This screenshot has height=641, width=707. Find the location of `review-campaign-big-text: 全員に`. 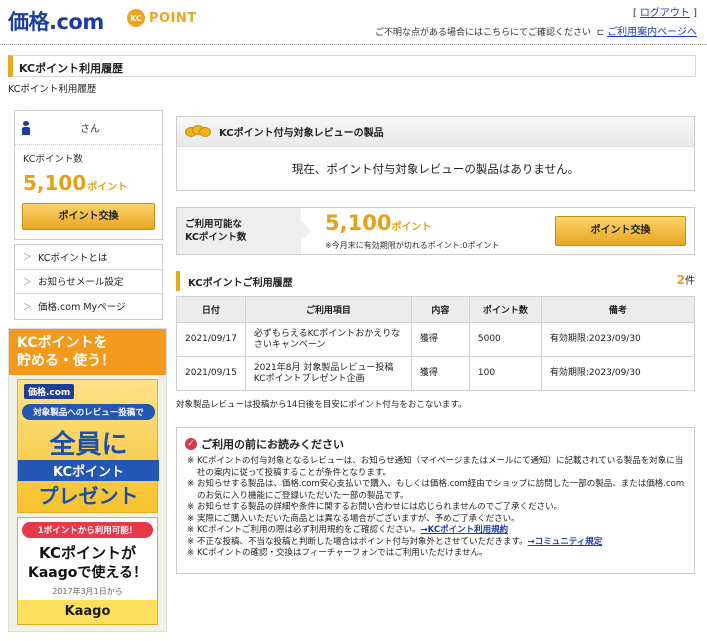

review-campaign-big-text: 全員に is located at coordinates (88, 445).